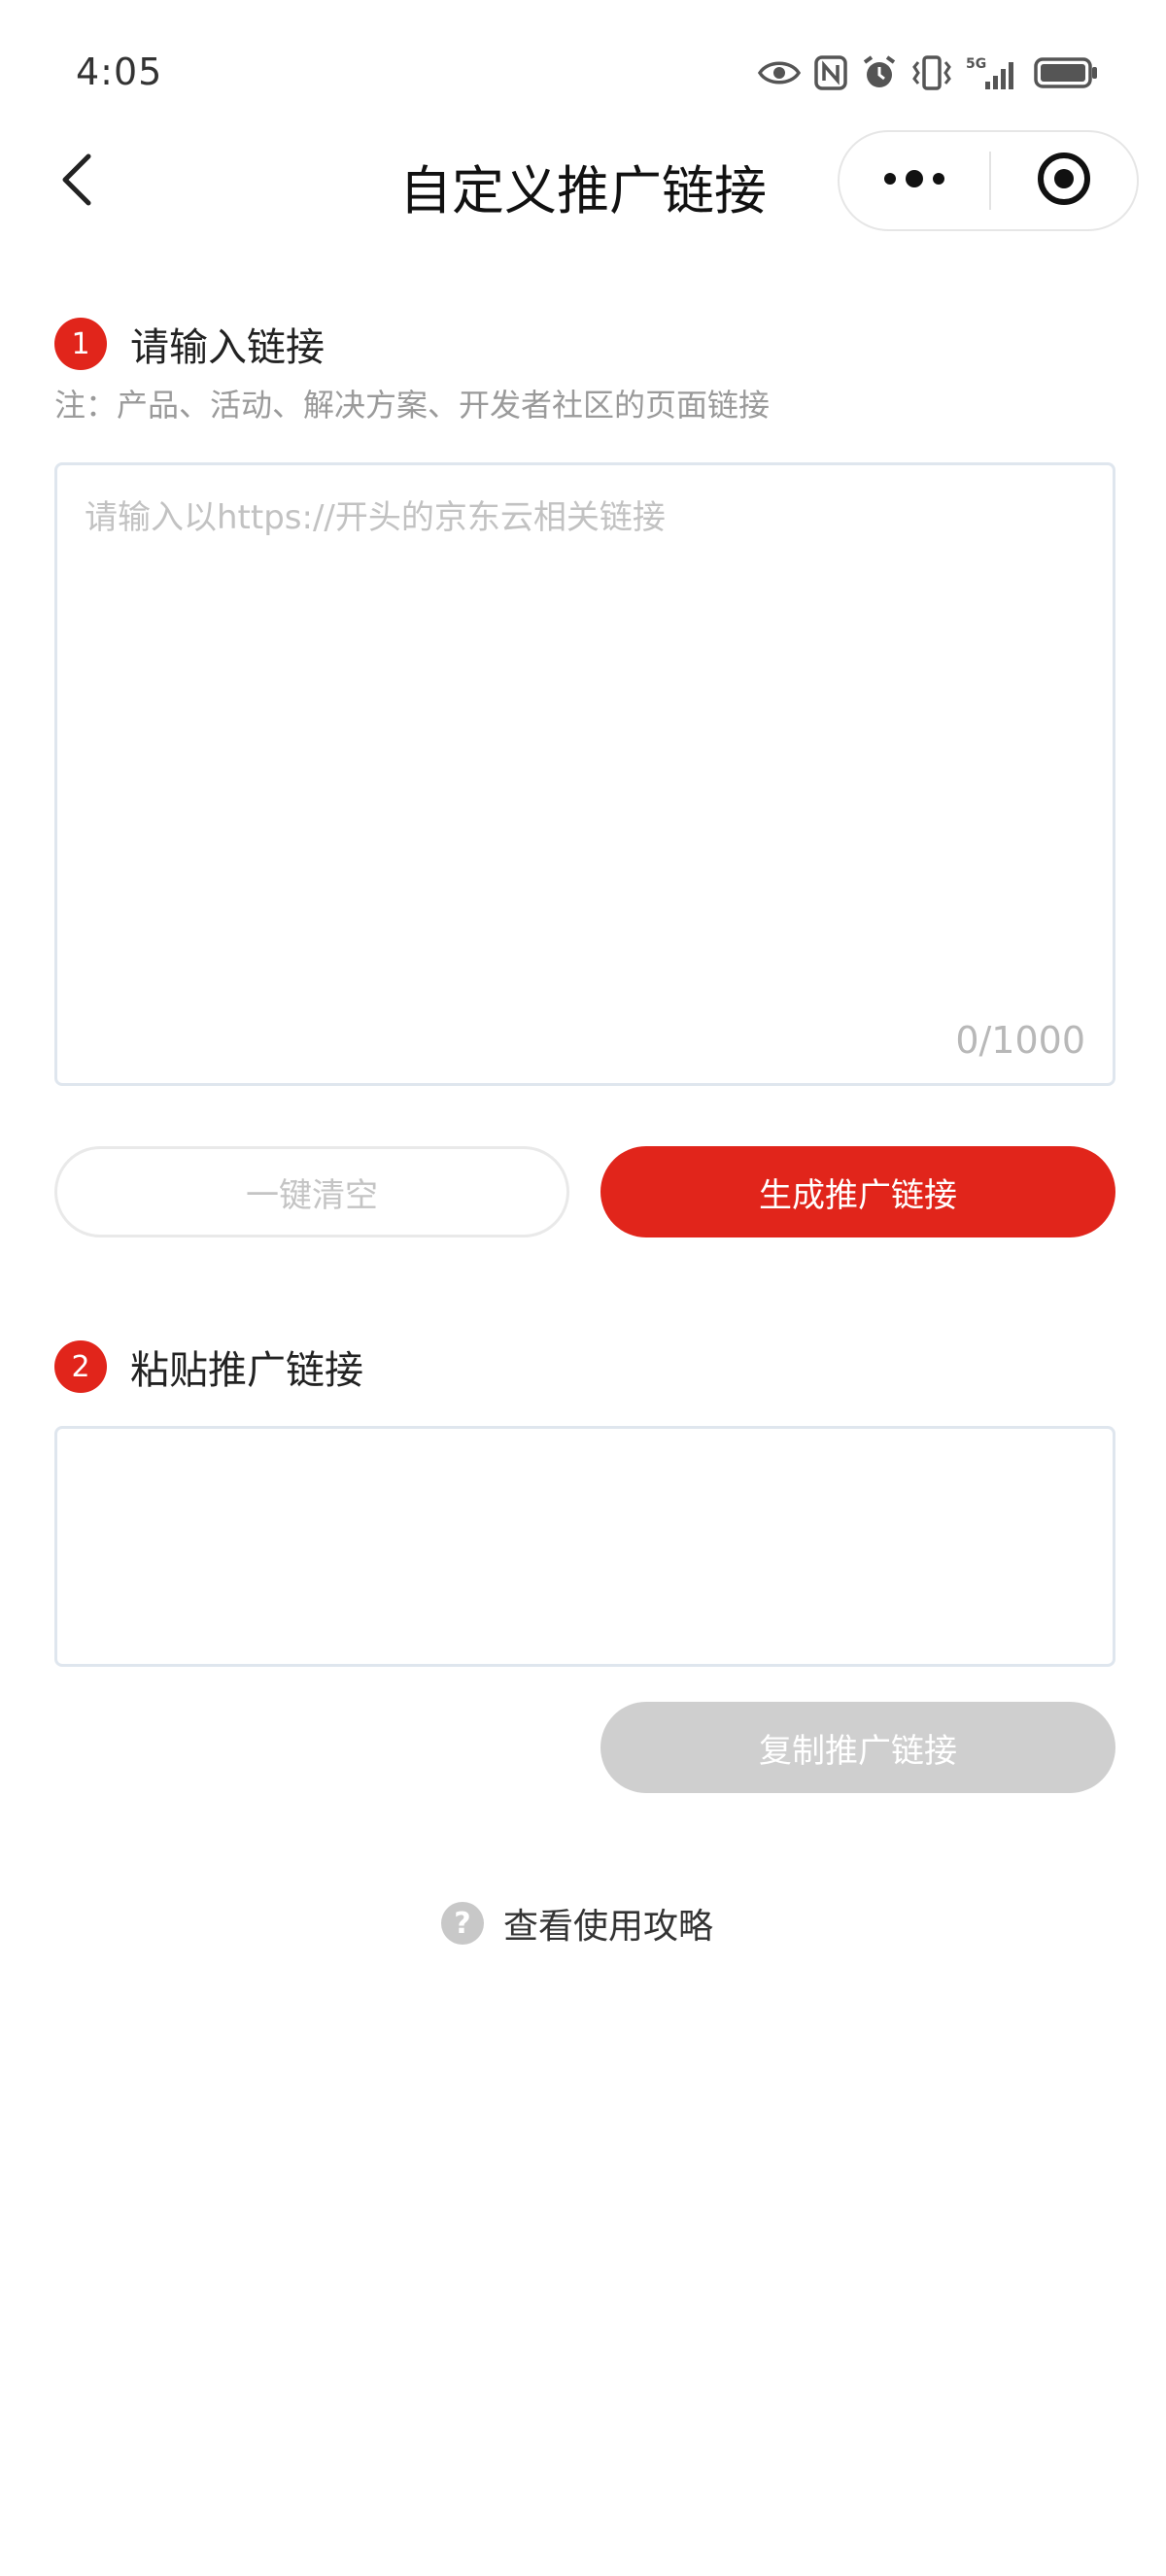 The image size is (1166, 2576). Describe the element at coordinates (993, 72) in the screenshot. I see `signal-5g-icon: 5G` at that location.